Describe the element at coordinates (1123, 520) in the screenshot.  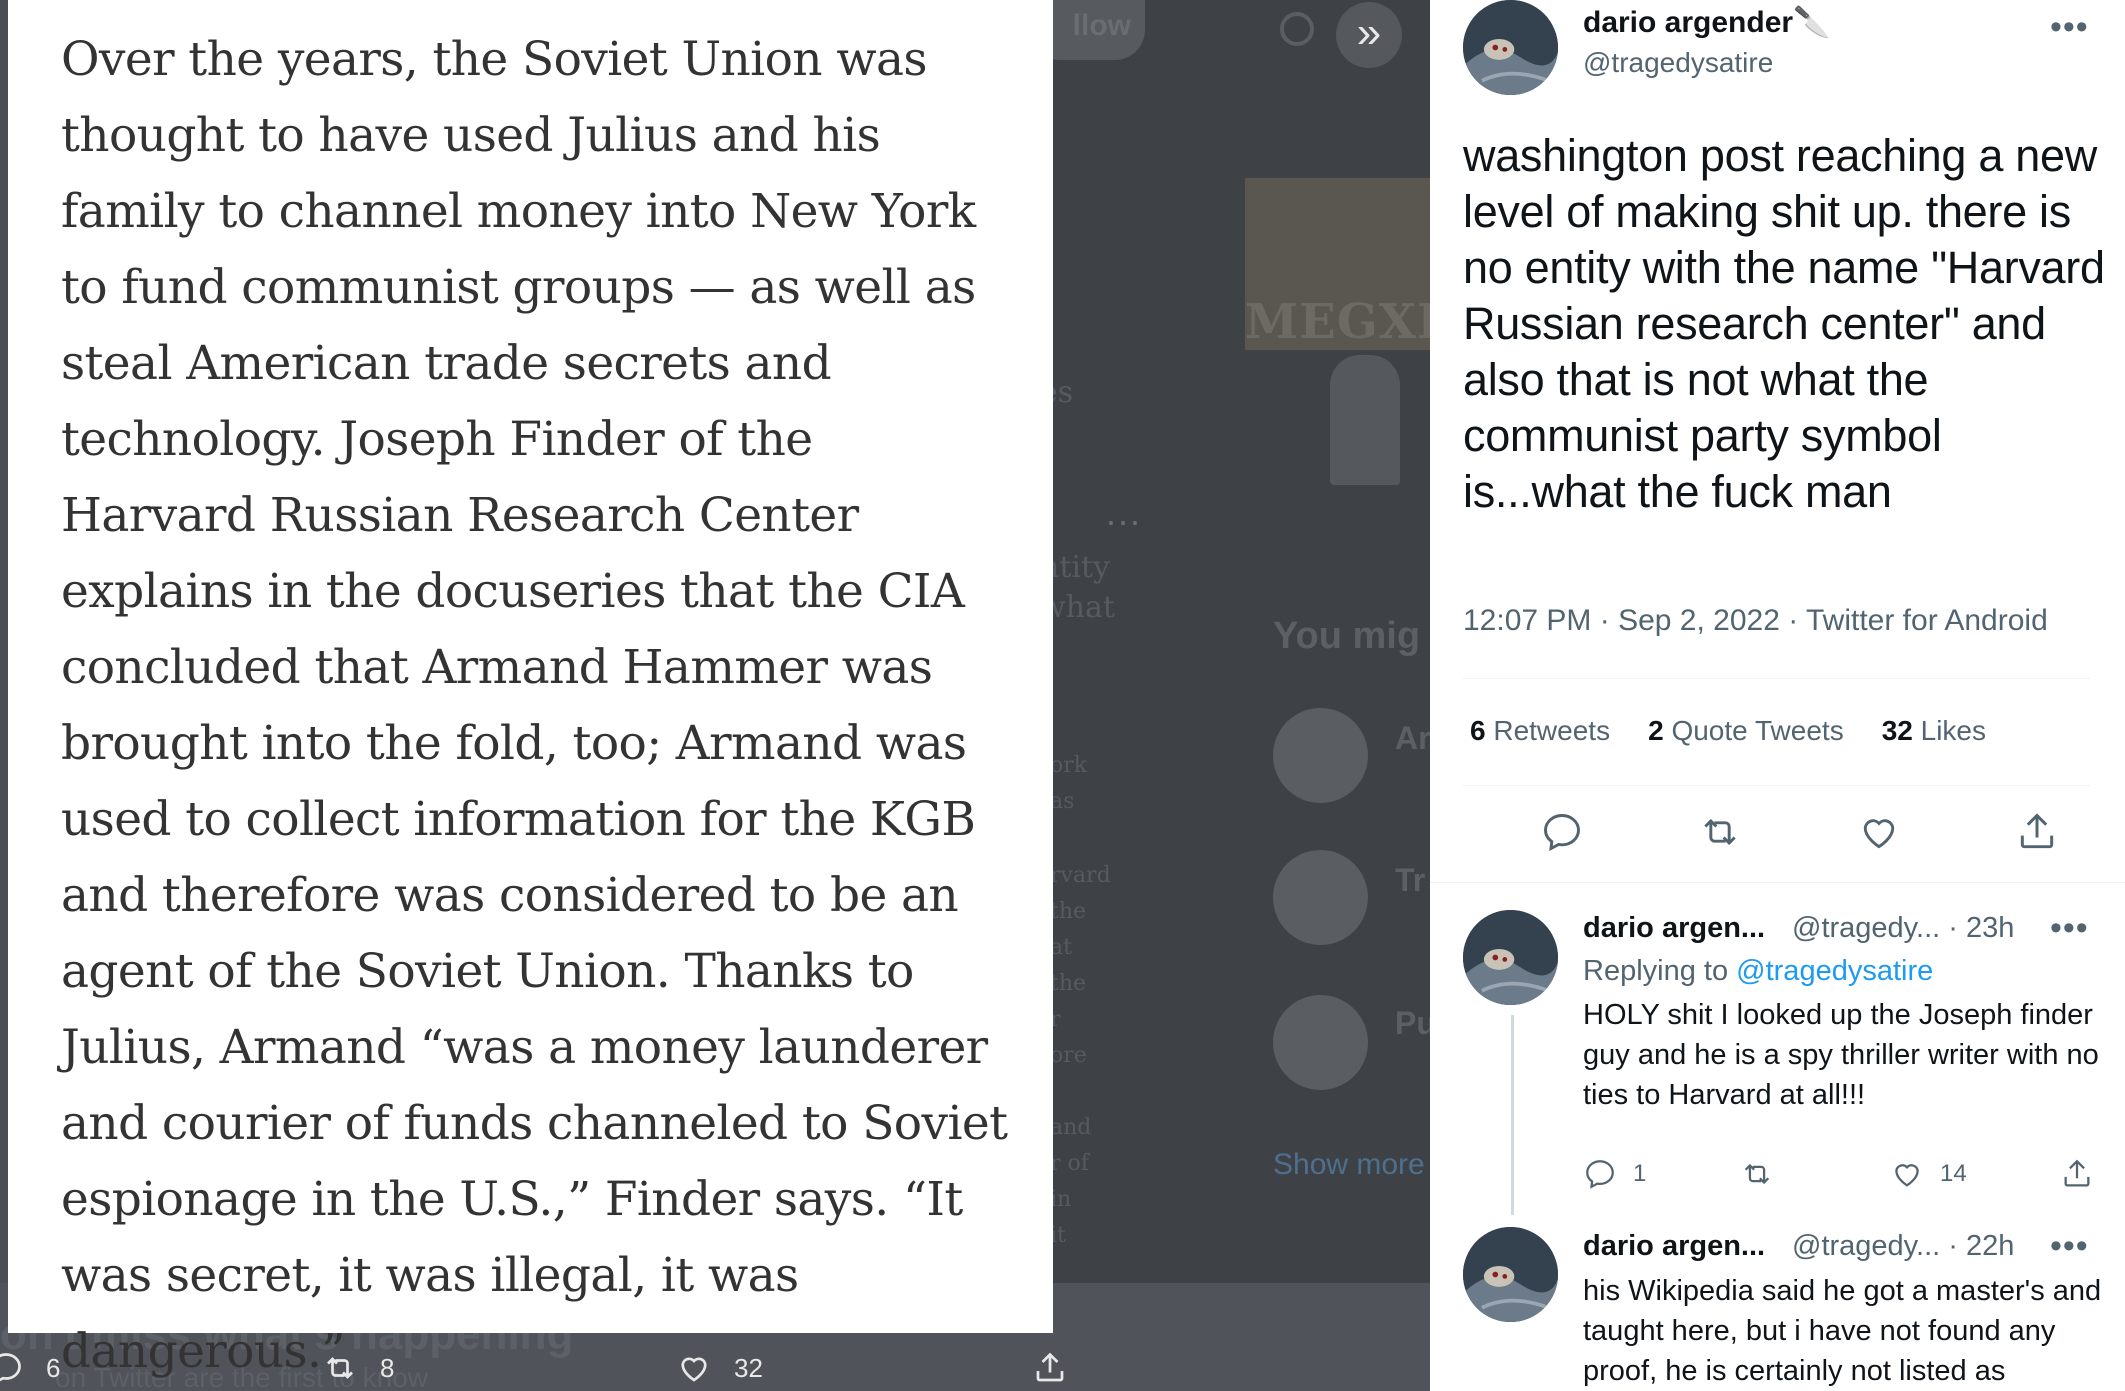
I see `dimmed-more-icon: ···` at that location.